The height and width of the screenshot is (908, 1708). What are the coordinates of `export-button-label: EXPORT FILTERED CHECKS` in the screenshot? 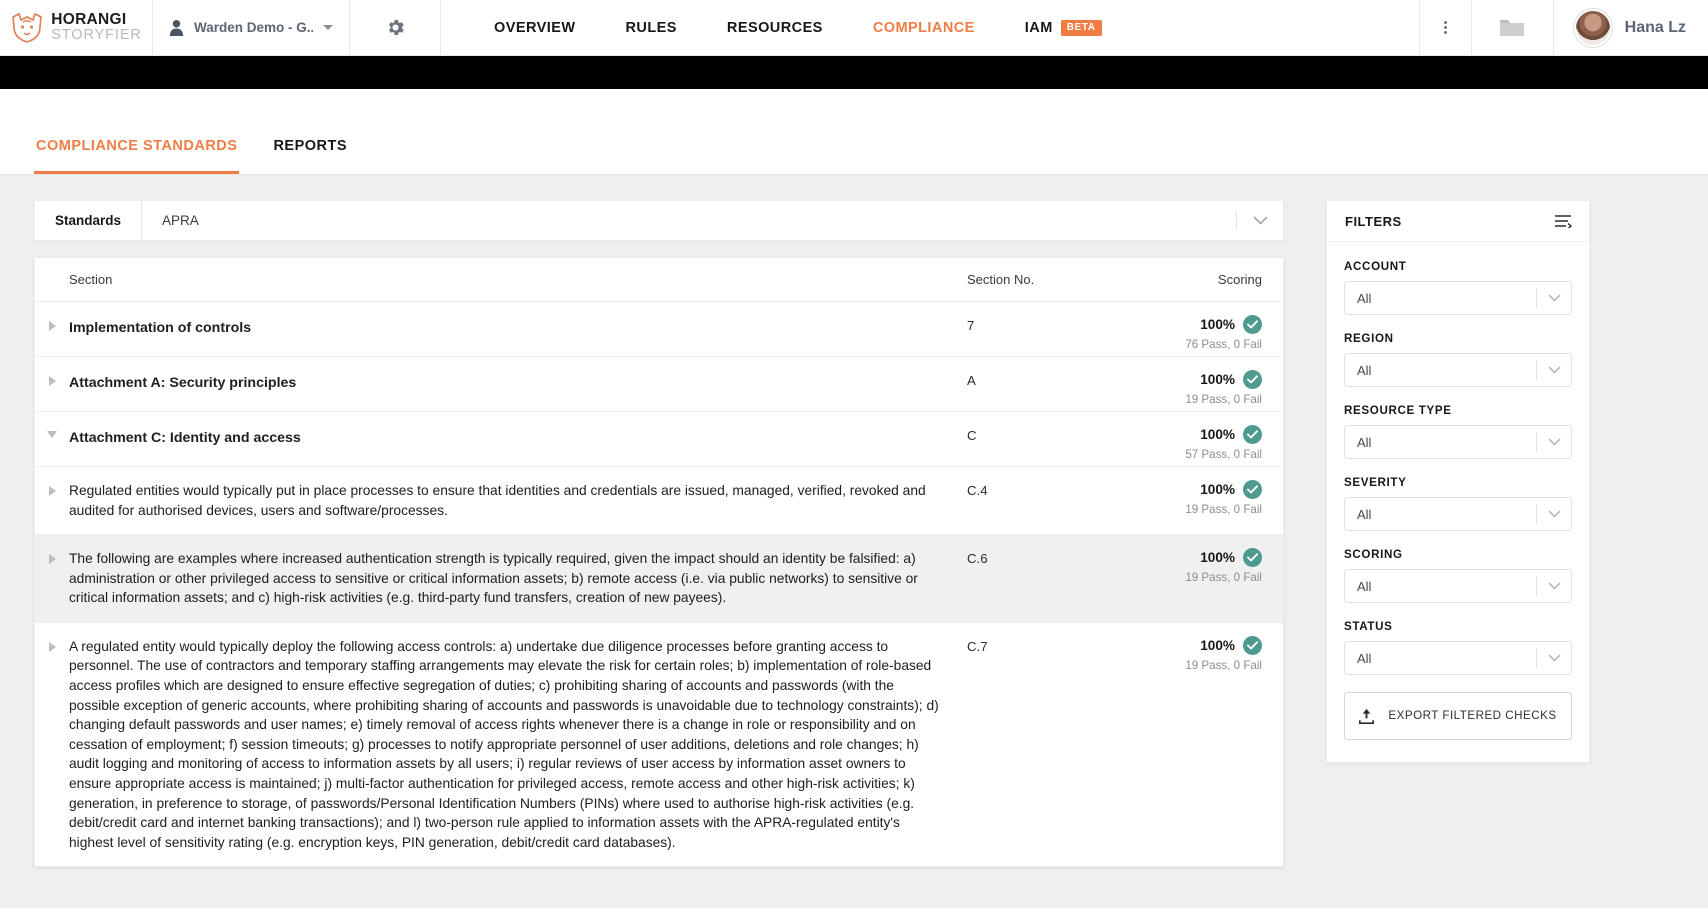 It's located at (1472, 716).